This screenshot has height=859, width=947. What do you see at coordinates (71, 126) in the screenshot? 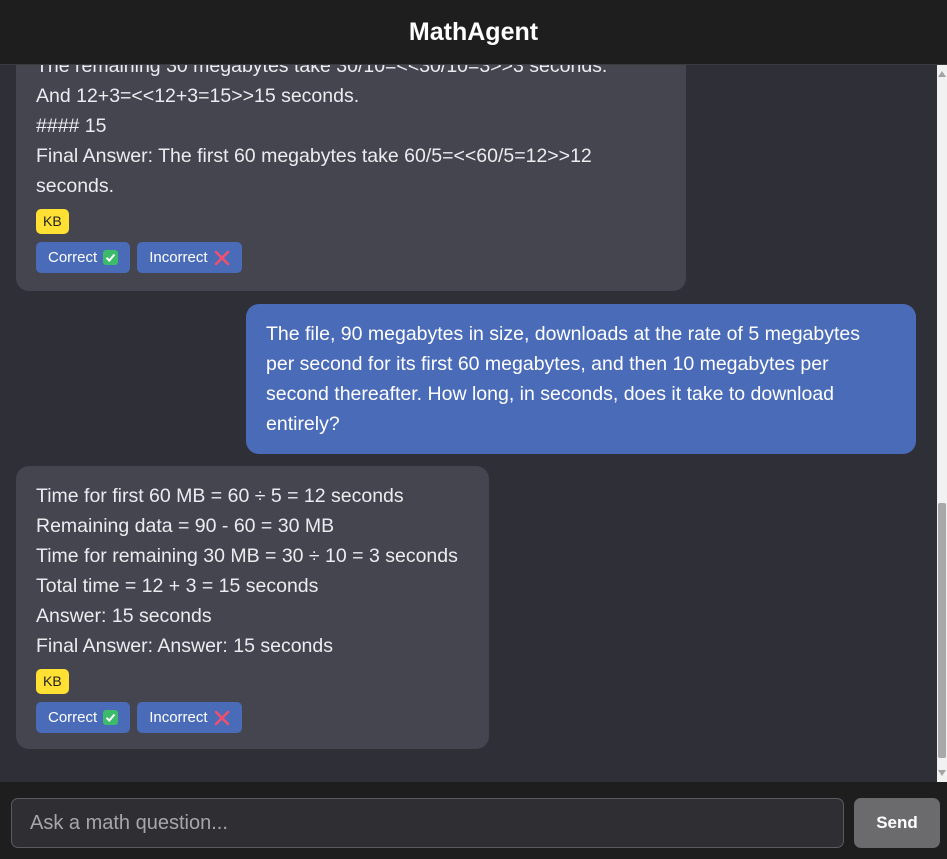
I see `message-line: #### 15` at bounding box center [71, 126].